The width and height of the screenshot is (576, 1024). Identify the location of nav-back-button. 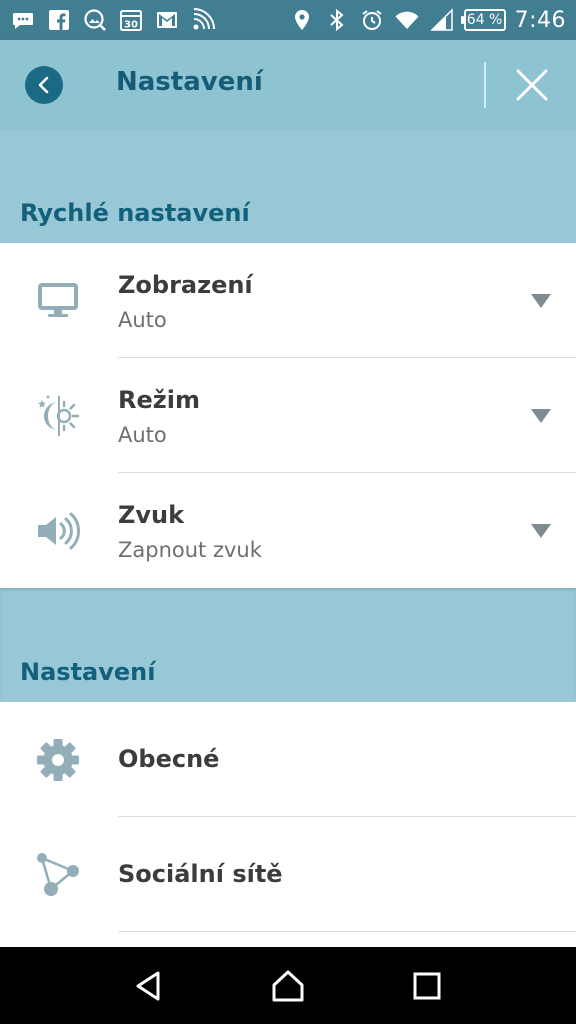
(149, 986).